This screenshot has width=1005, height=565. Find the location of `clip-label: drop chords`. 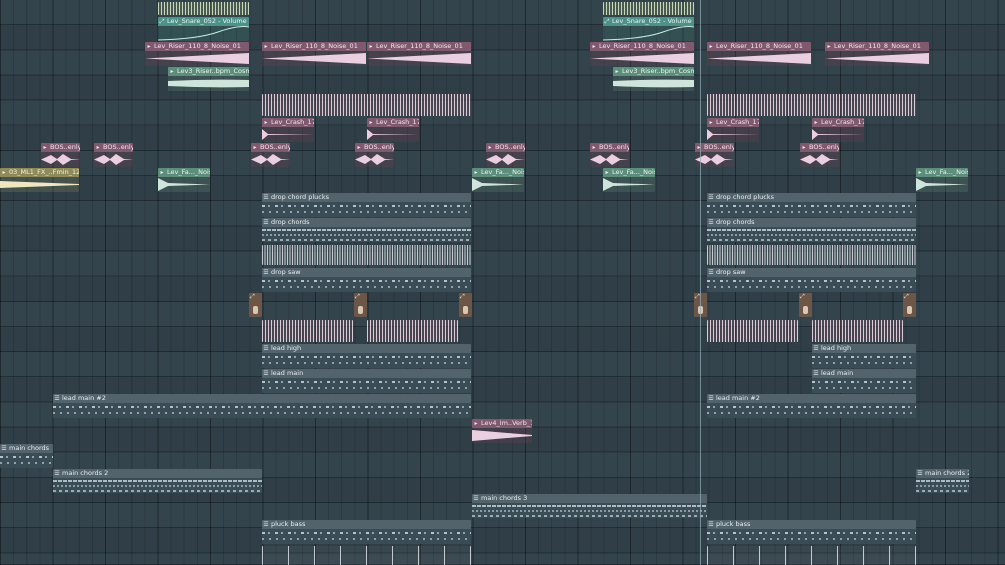

clip-label: drop chords is located at coordinates (290, 222).